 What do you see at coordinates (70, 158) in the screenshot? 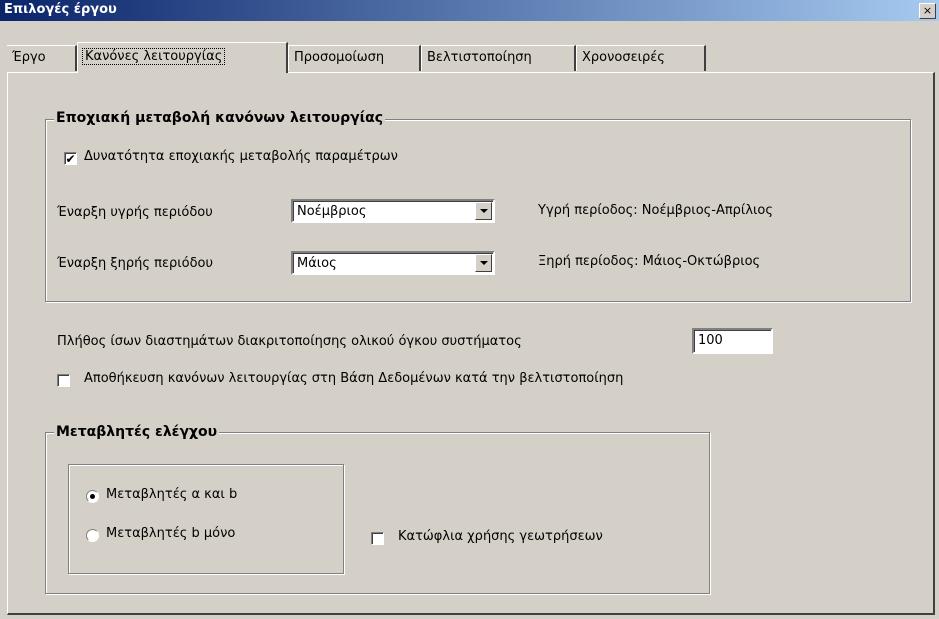
I see `seasonal-enable-checkbox: ✔` at bounding box center [70, 158].